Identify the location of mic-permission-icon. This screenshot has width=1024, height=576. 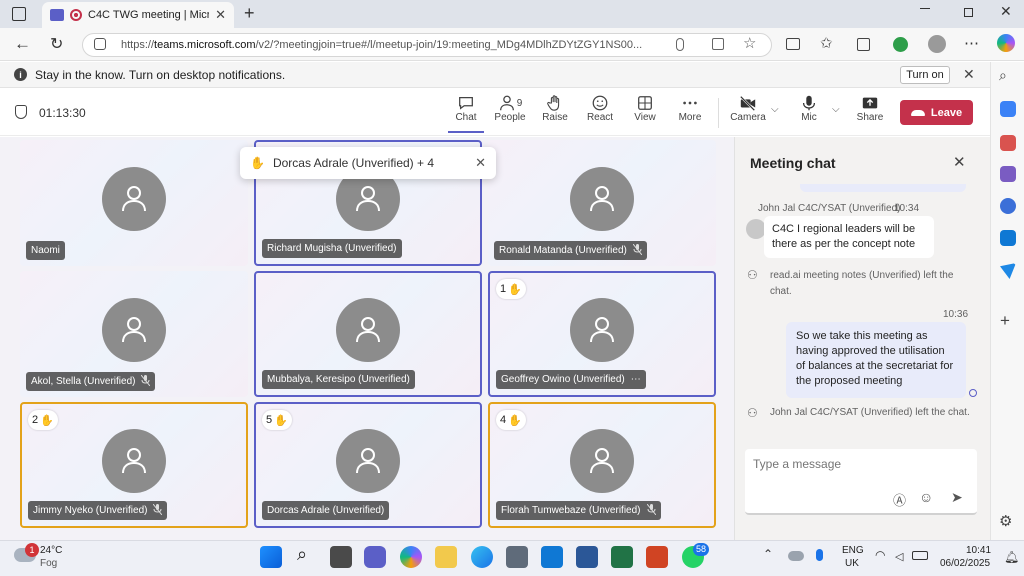
(680, 44).